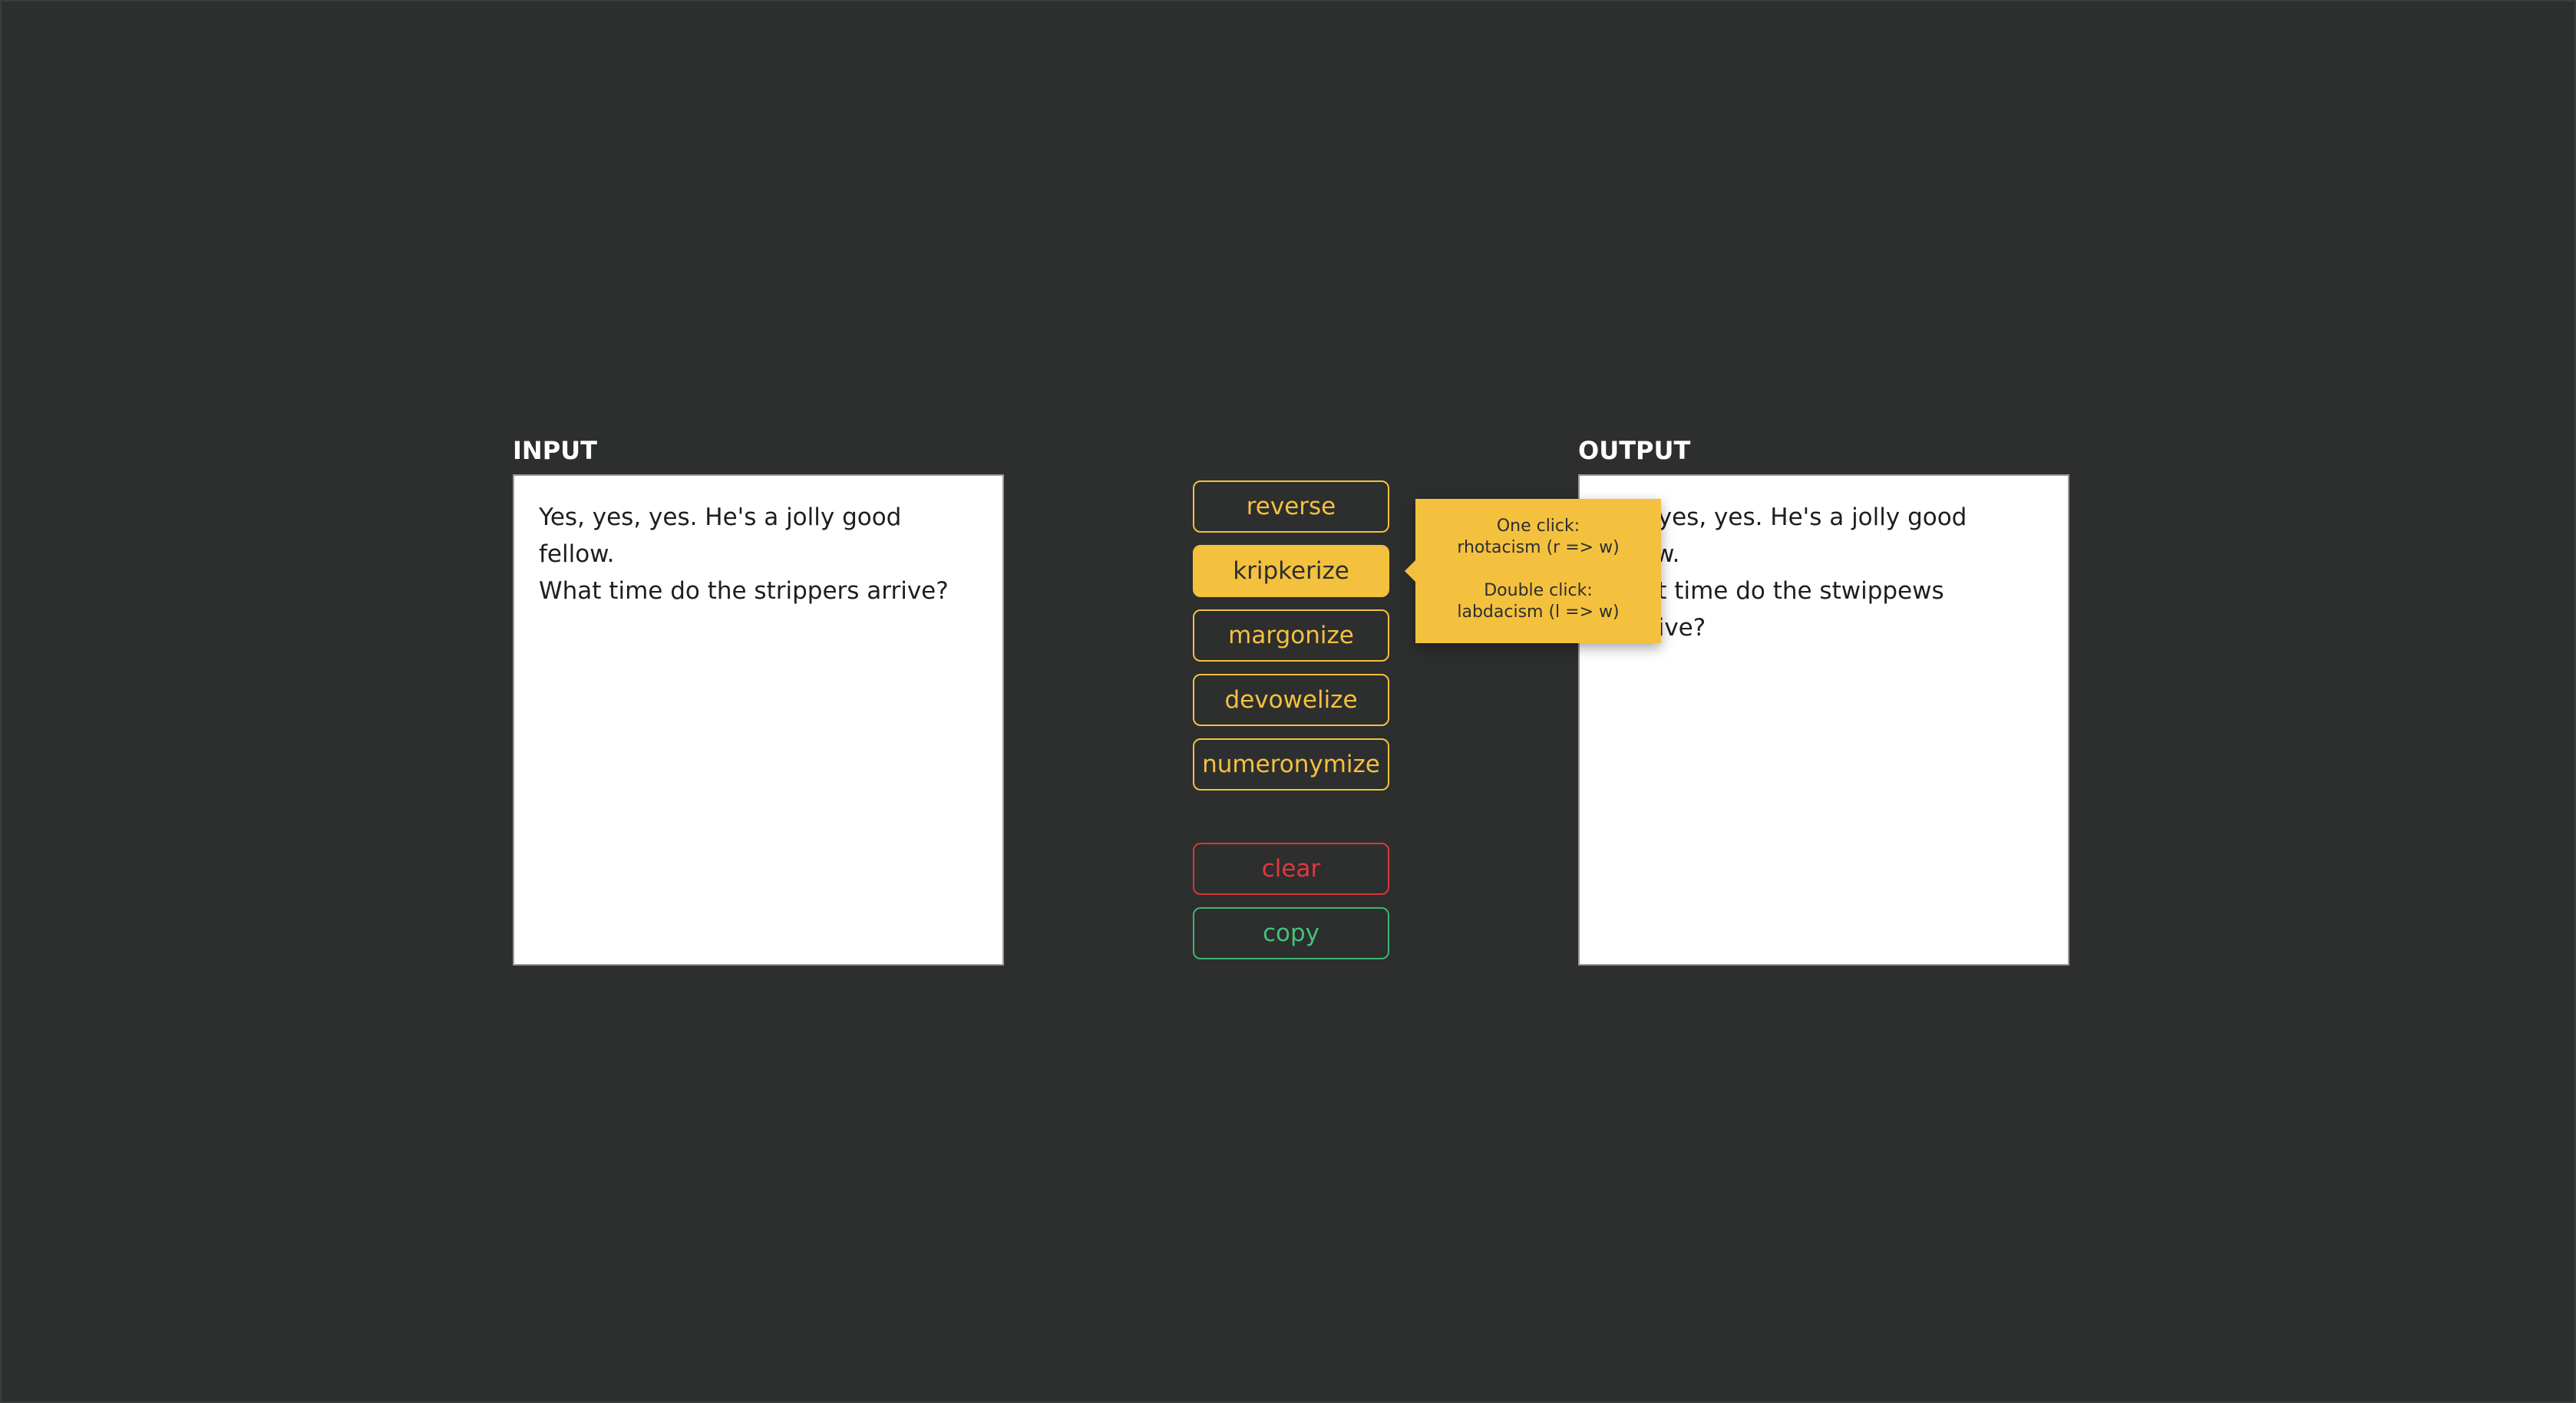 The height and width of the screenshot is (1403, 2576). Describe the element at coordinates (1291, 700) in the screenshot. I see `devowelize-button: devowelize` at that location.